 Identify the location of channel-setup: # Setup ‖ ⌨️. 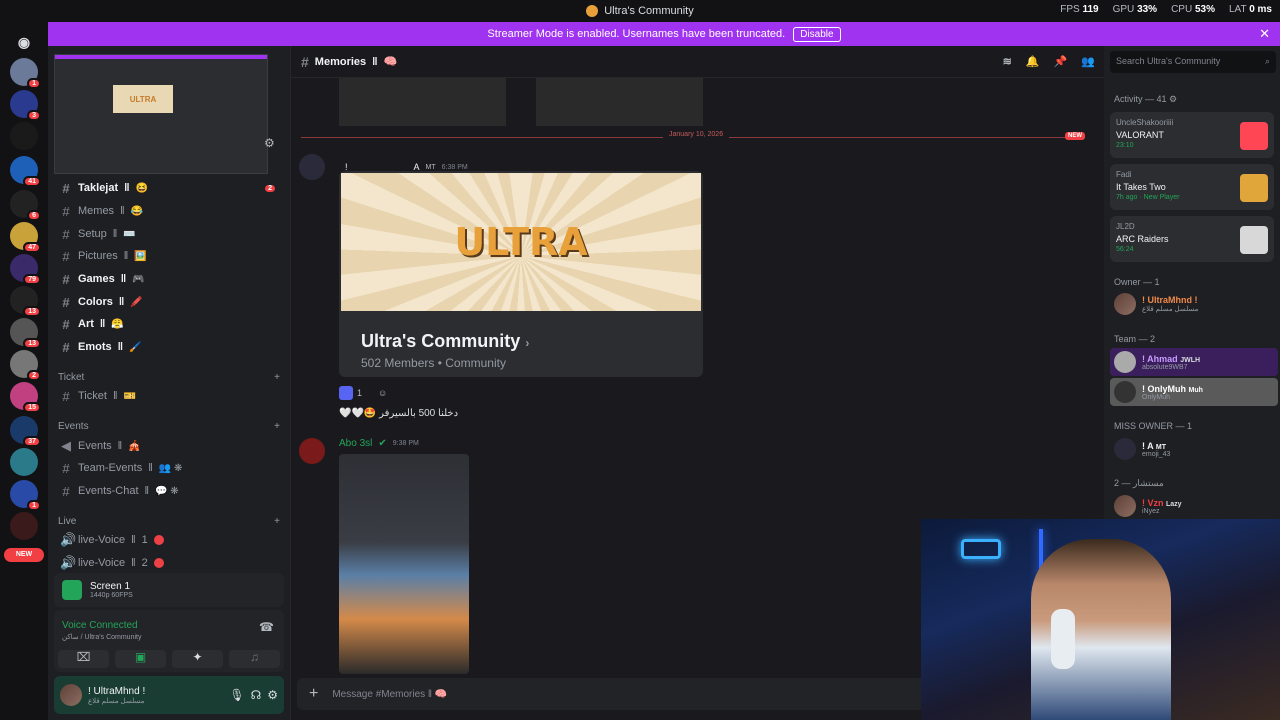
(168, 234).